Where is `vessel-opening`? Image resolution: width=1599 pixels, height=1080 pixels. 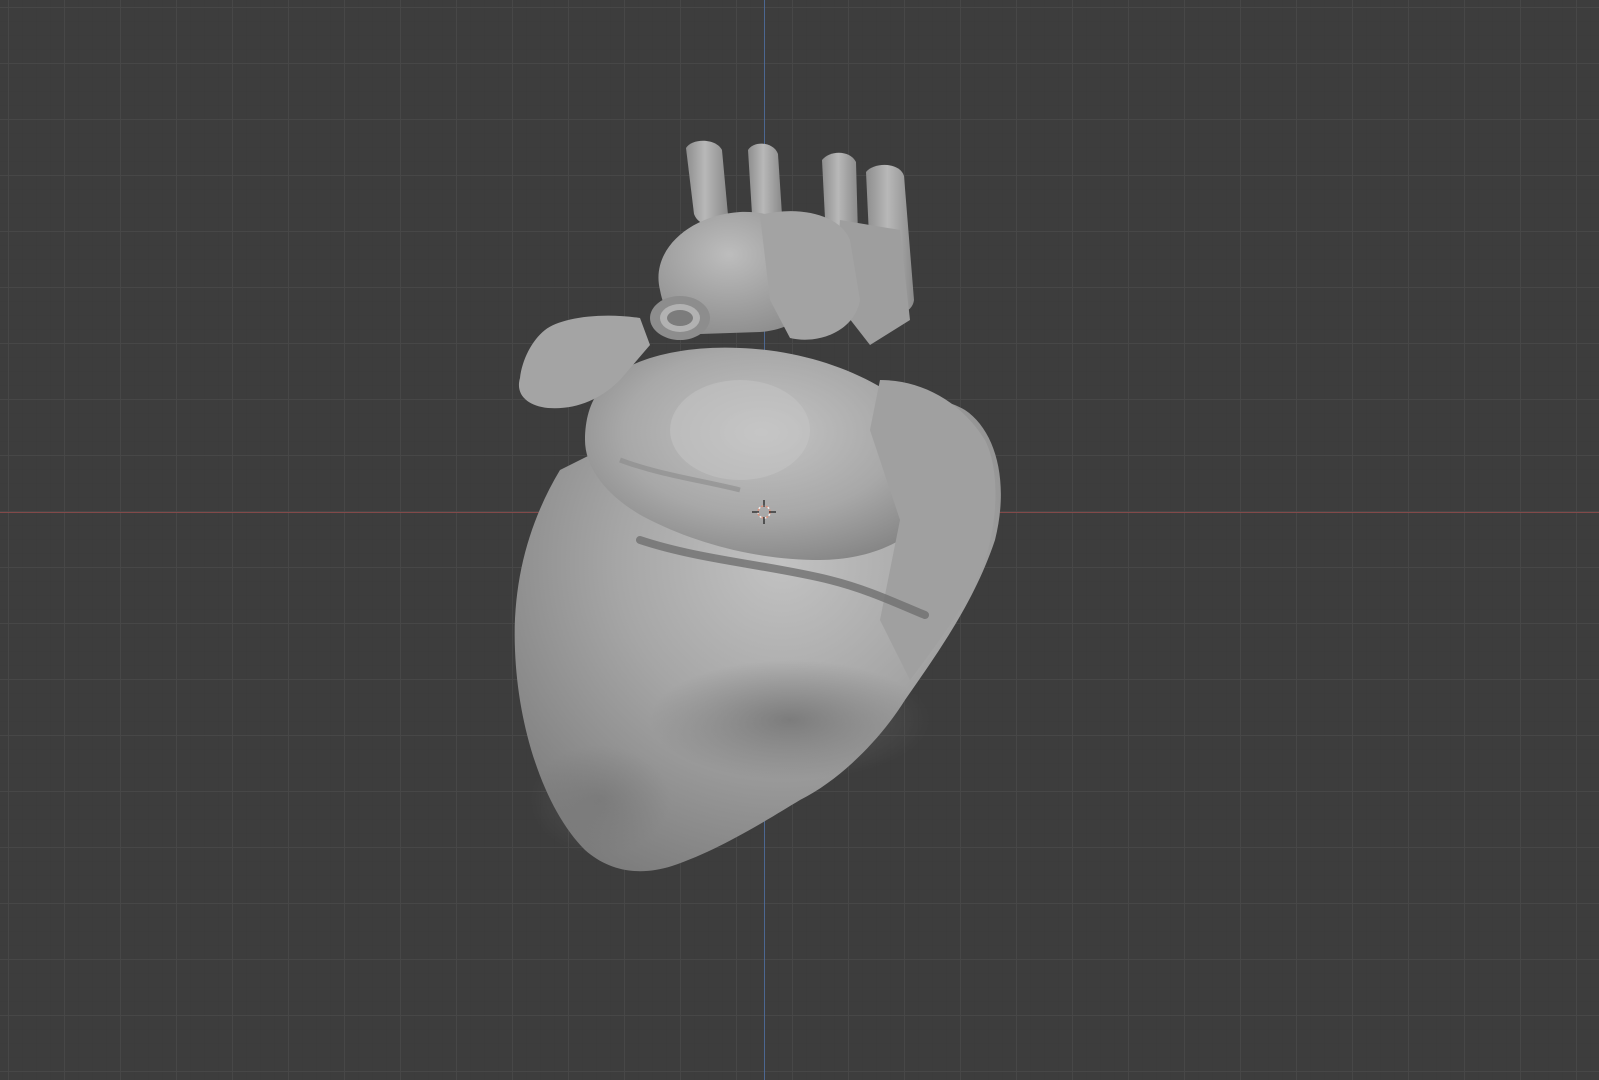
vessel-opening is located at coordinates (680, 318).